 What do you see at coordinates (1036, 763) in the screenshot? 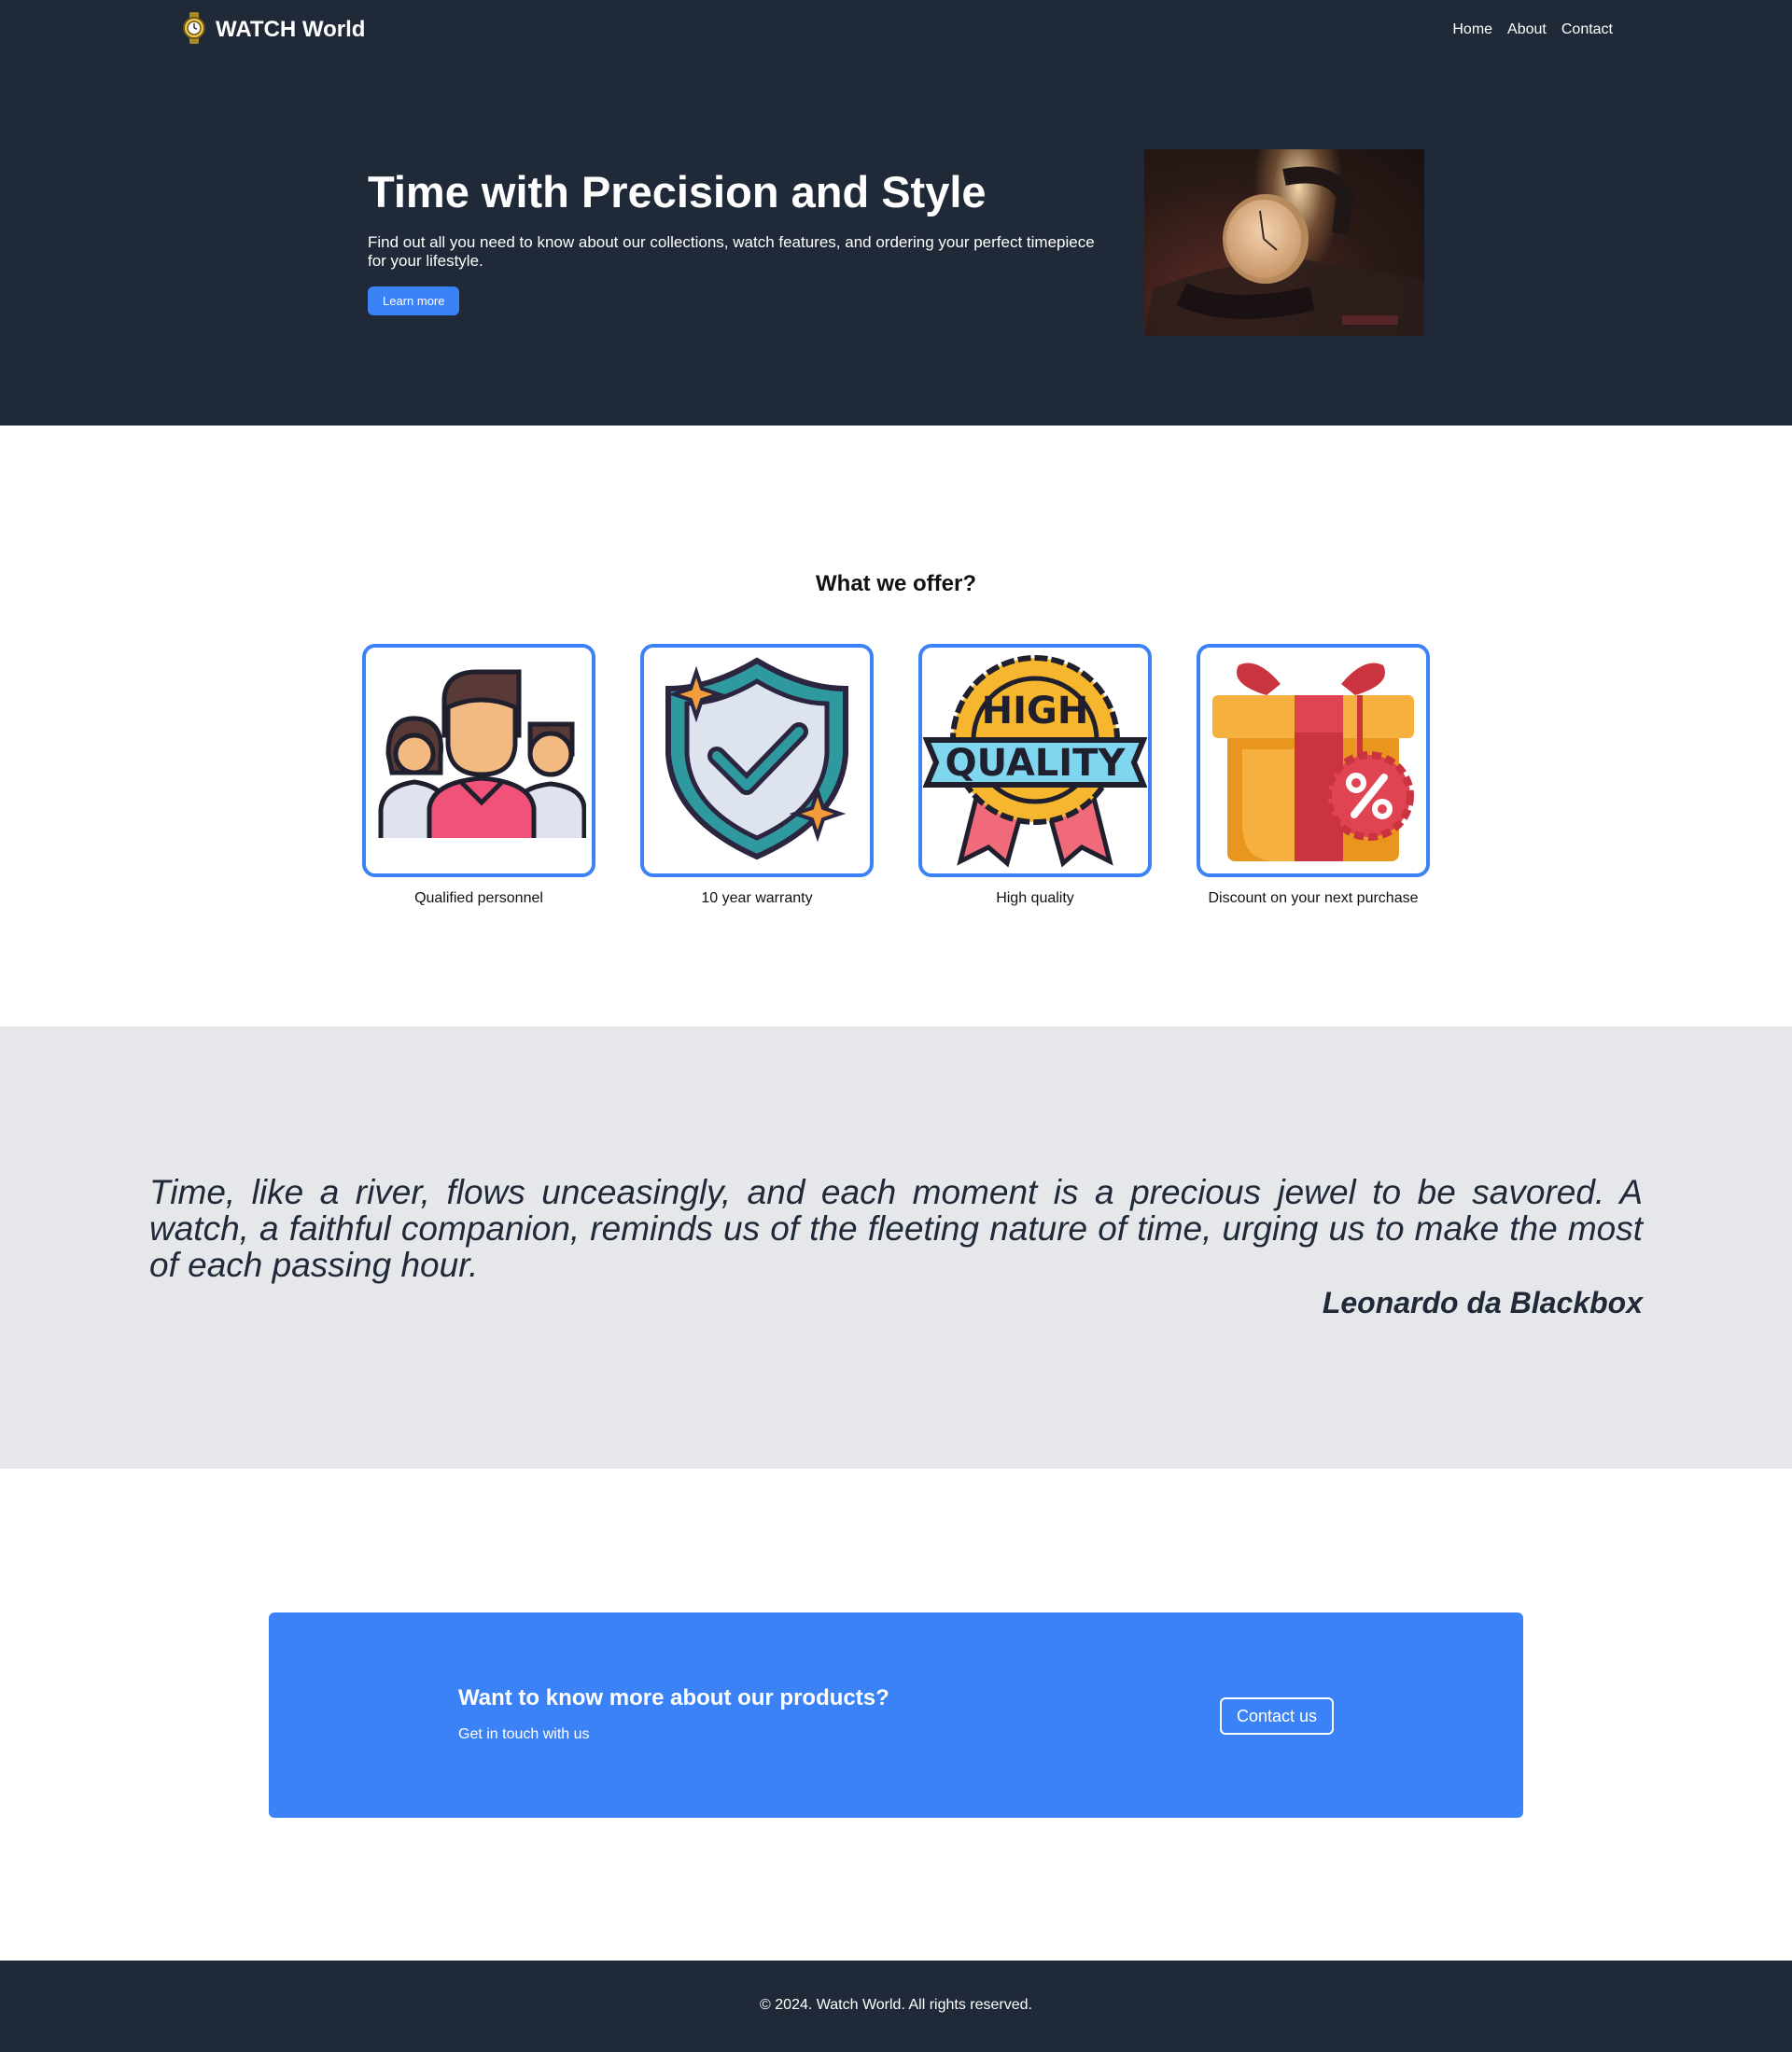
I see `svg-text: QUALITY` at bounding box center [1036, 763].